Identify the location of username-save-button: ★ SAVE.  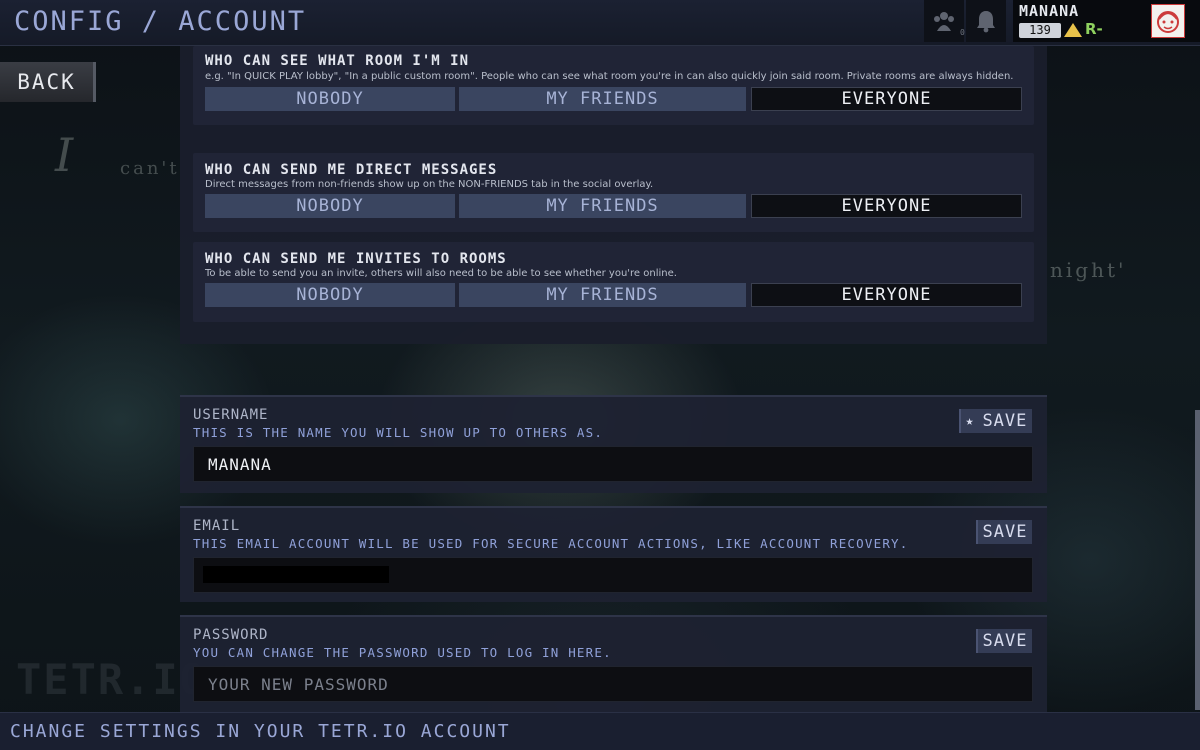
(995, 421).